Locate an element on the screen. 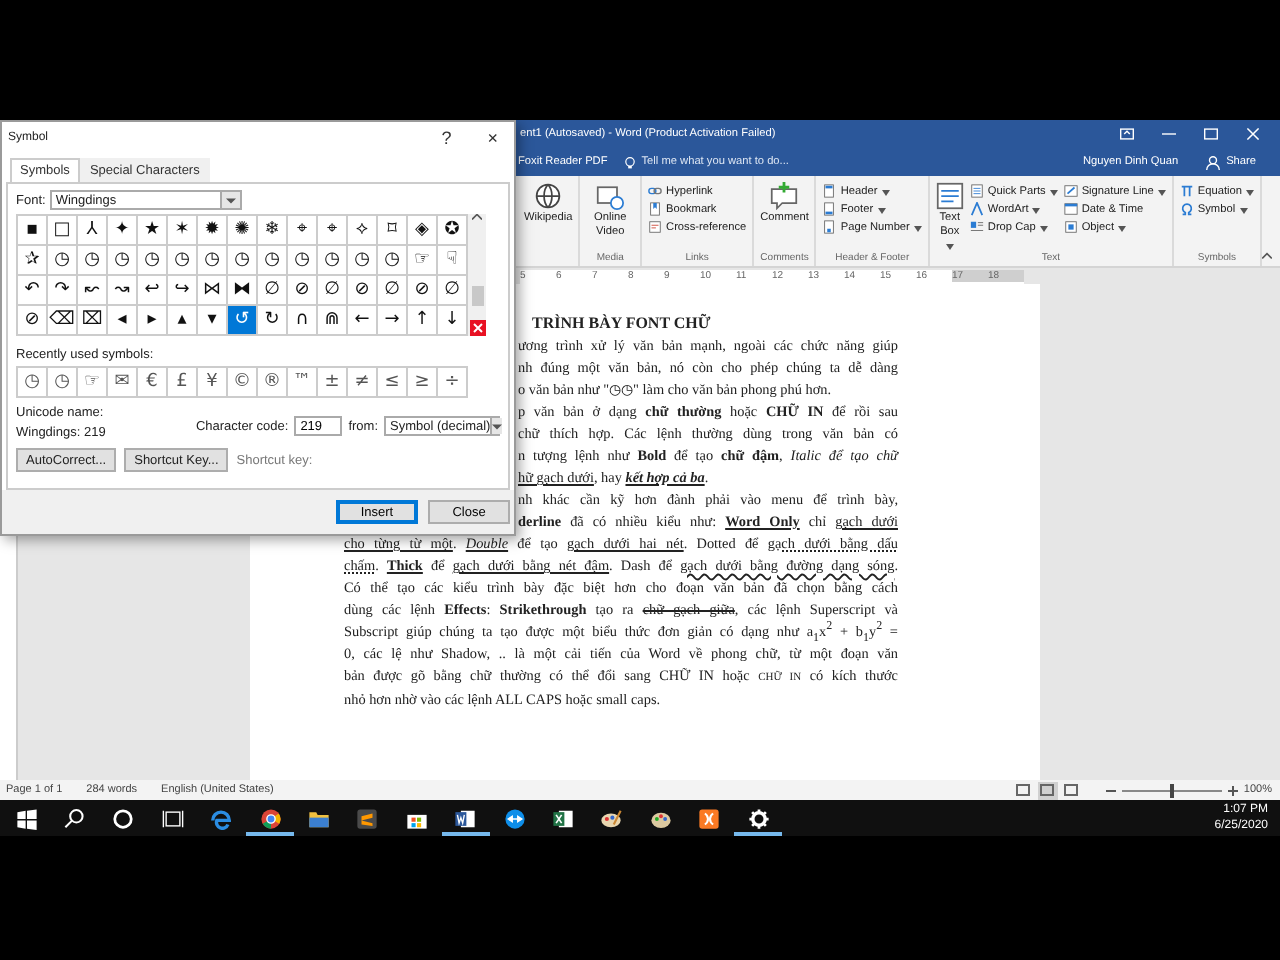  symbol-cell: ↻ is located at coordinates (273, 321).